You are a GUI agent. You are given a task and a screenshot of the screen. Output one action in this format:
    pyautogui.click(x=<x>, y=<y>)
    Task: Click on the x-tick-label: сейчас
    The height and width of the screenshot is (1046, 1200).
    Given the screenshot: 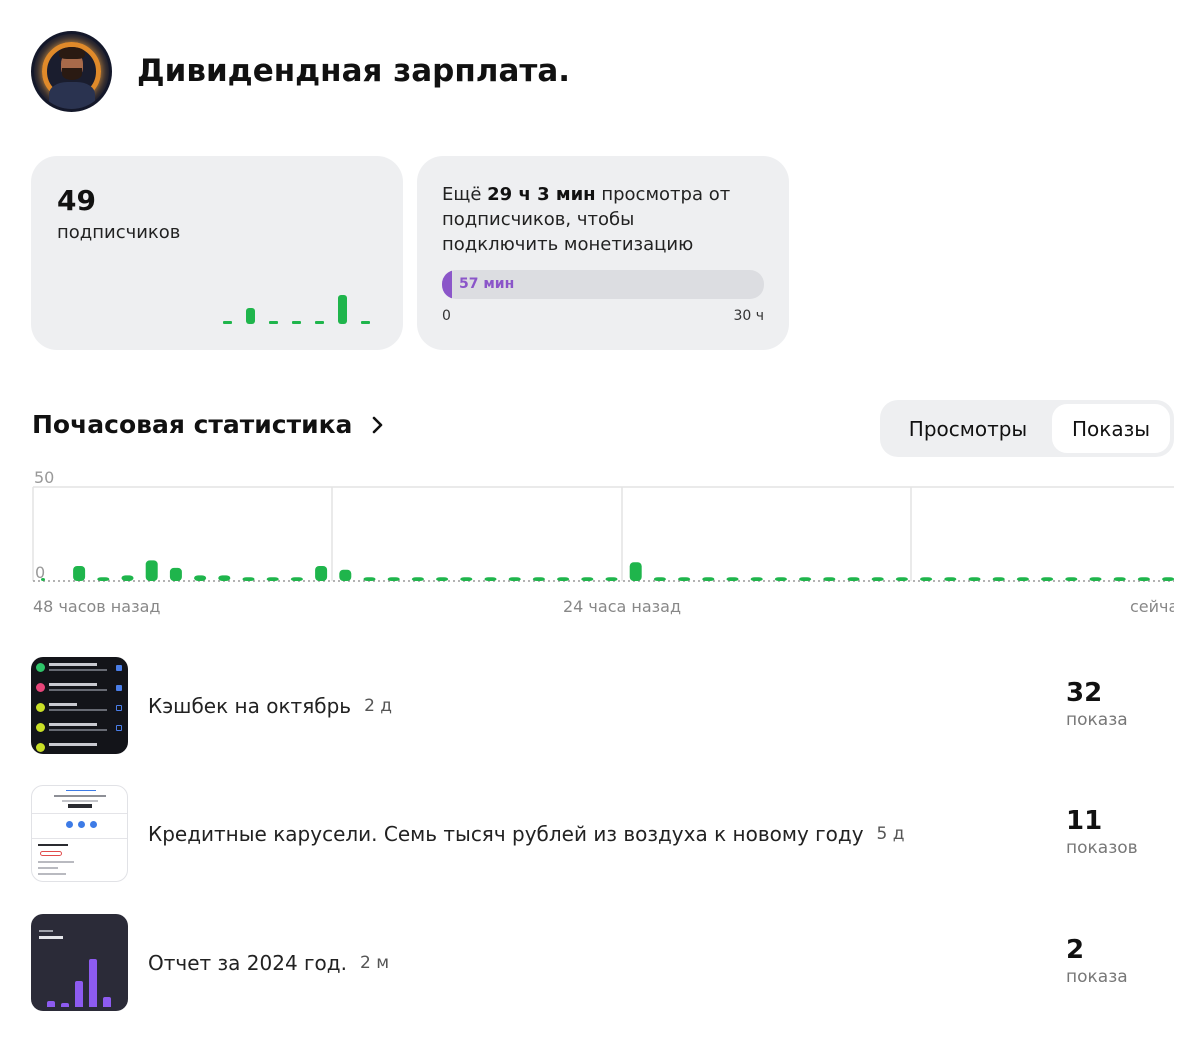 What is the action you would take?
    pyautogui.click(x=1152, y=606)
    